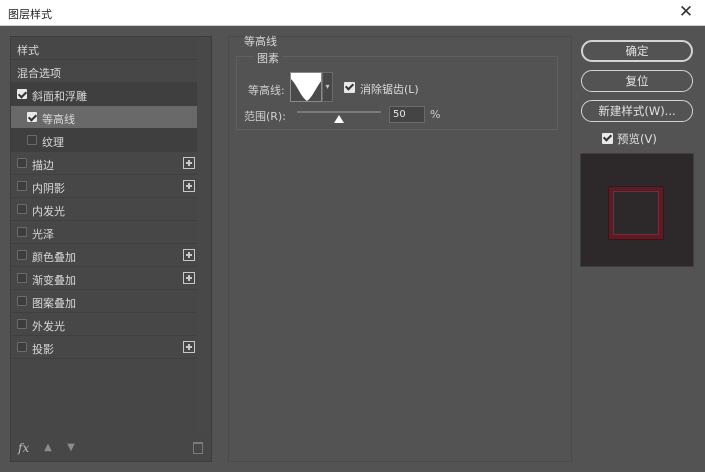 Image resolution: width=705 pixels, height=472 pixels. I want to click on texture-checkbox, so click(32, 140).